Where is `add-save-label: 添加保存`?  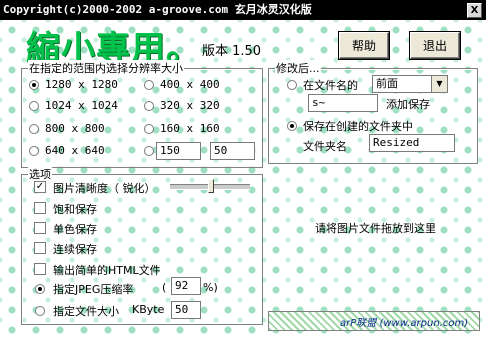
add-save-label: 添加保存 is located at coordinates (408, 104).